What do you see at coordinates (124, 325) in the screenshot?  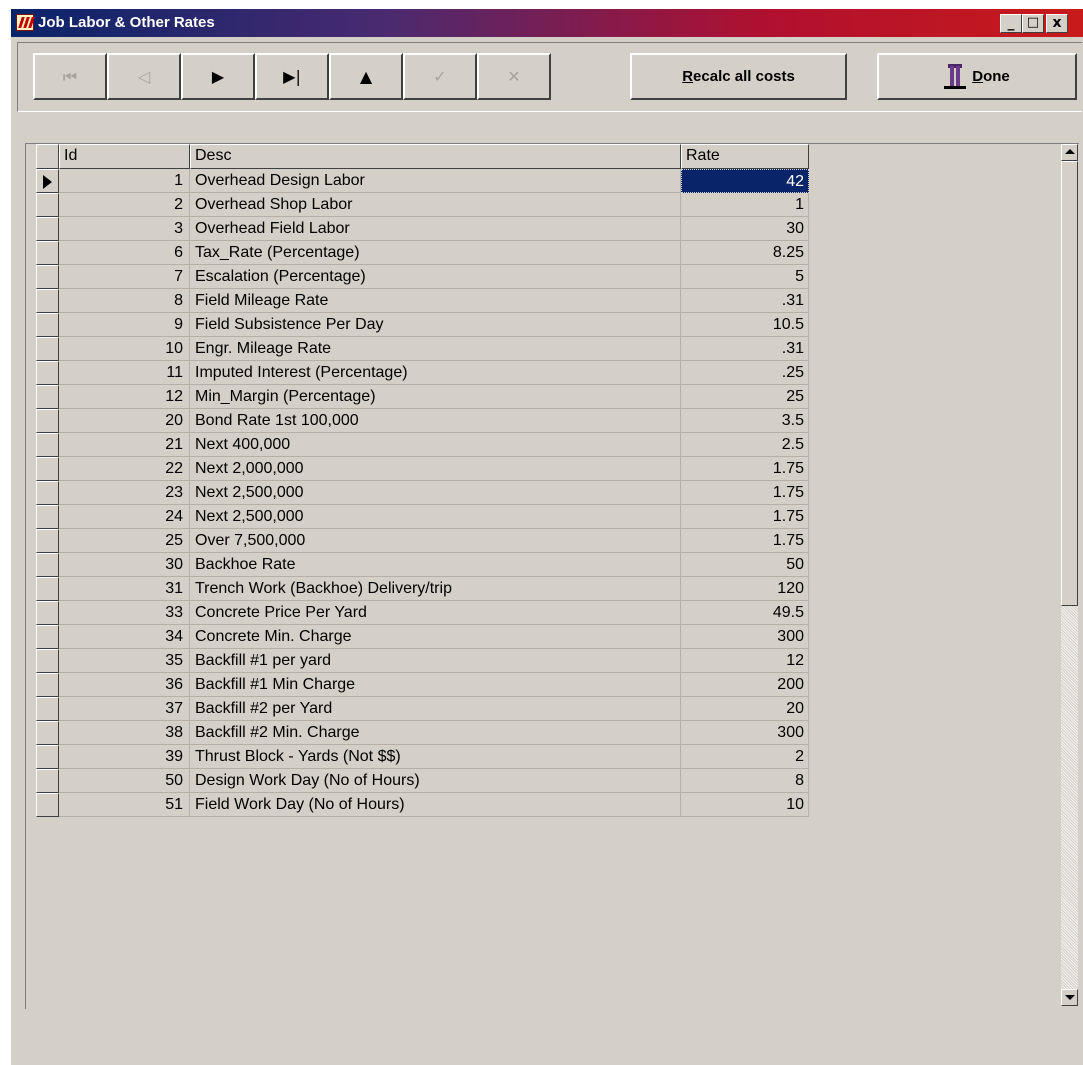 I see `id-cell: 9` at bounding box center [124, 325].